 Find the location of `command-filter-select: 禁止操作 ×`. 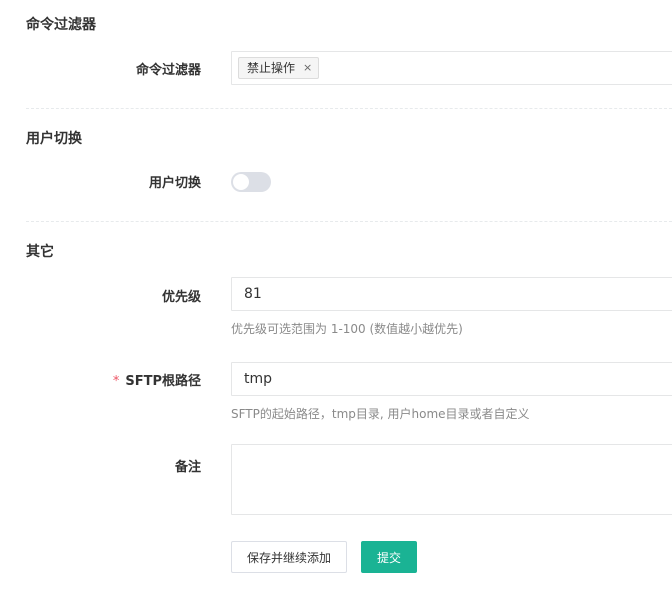

command-filter-select: 禁止操作 × is located at coordinates (451, 68).